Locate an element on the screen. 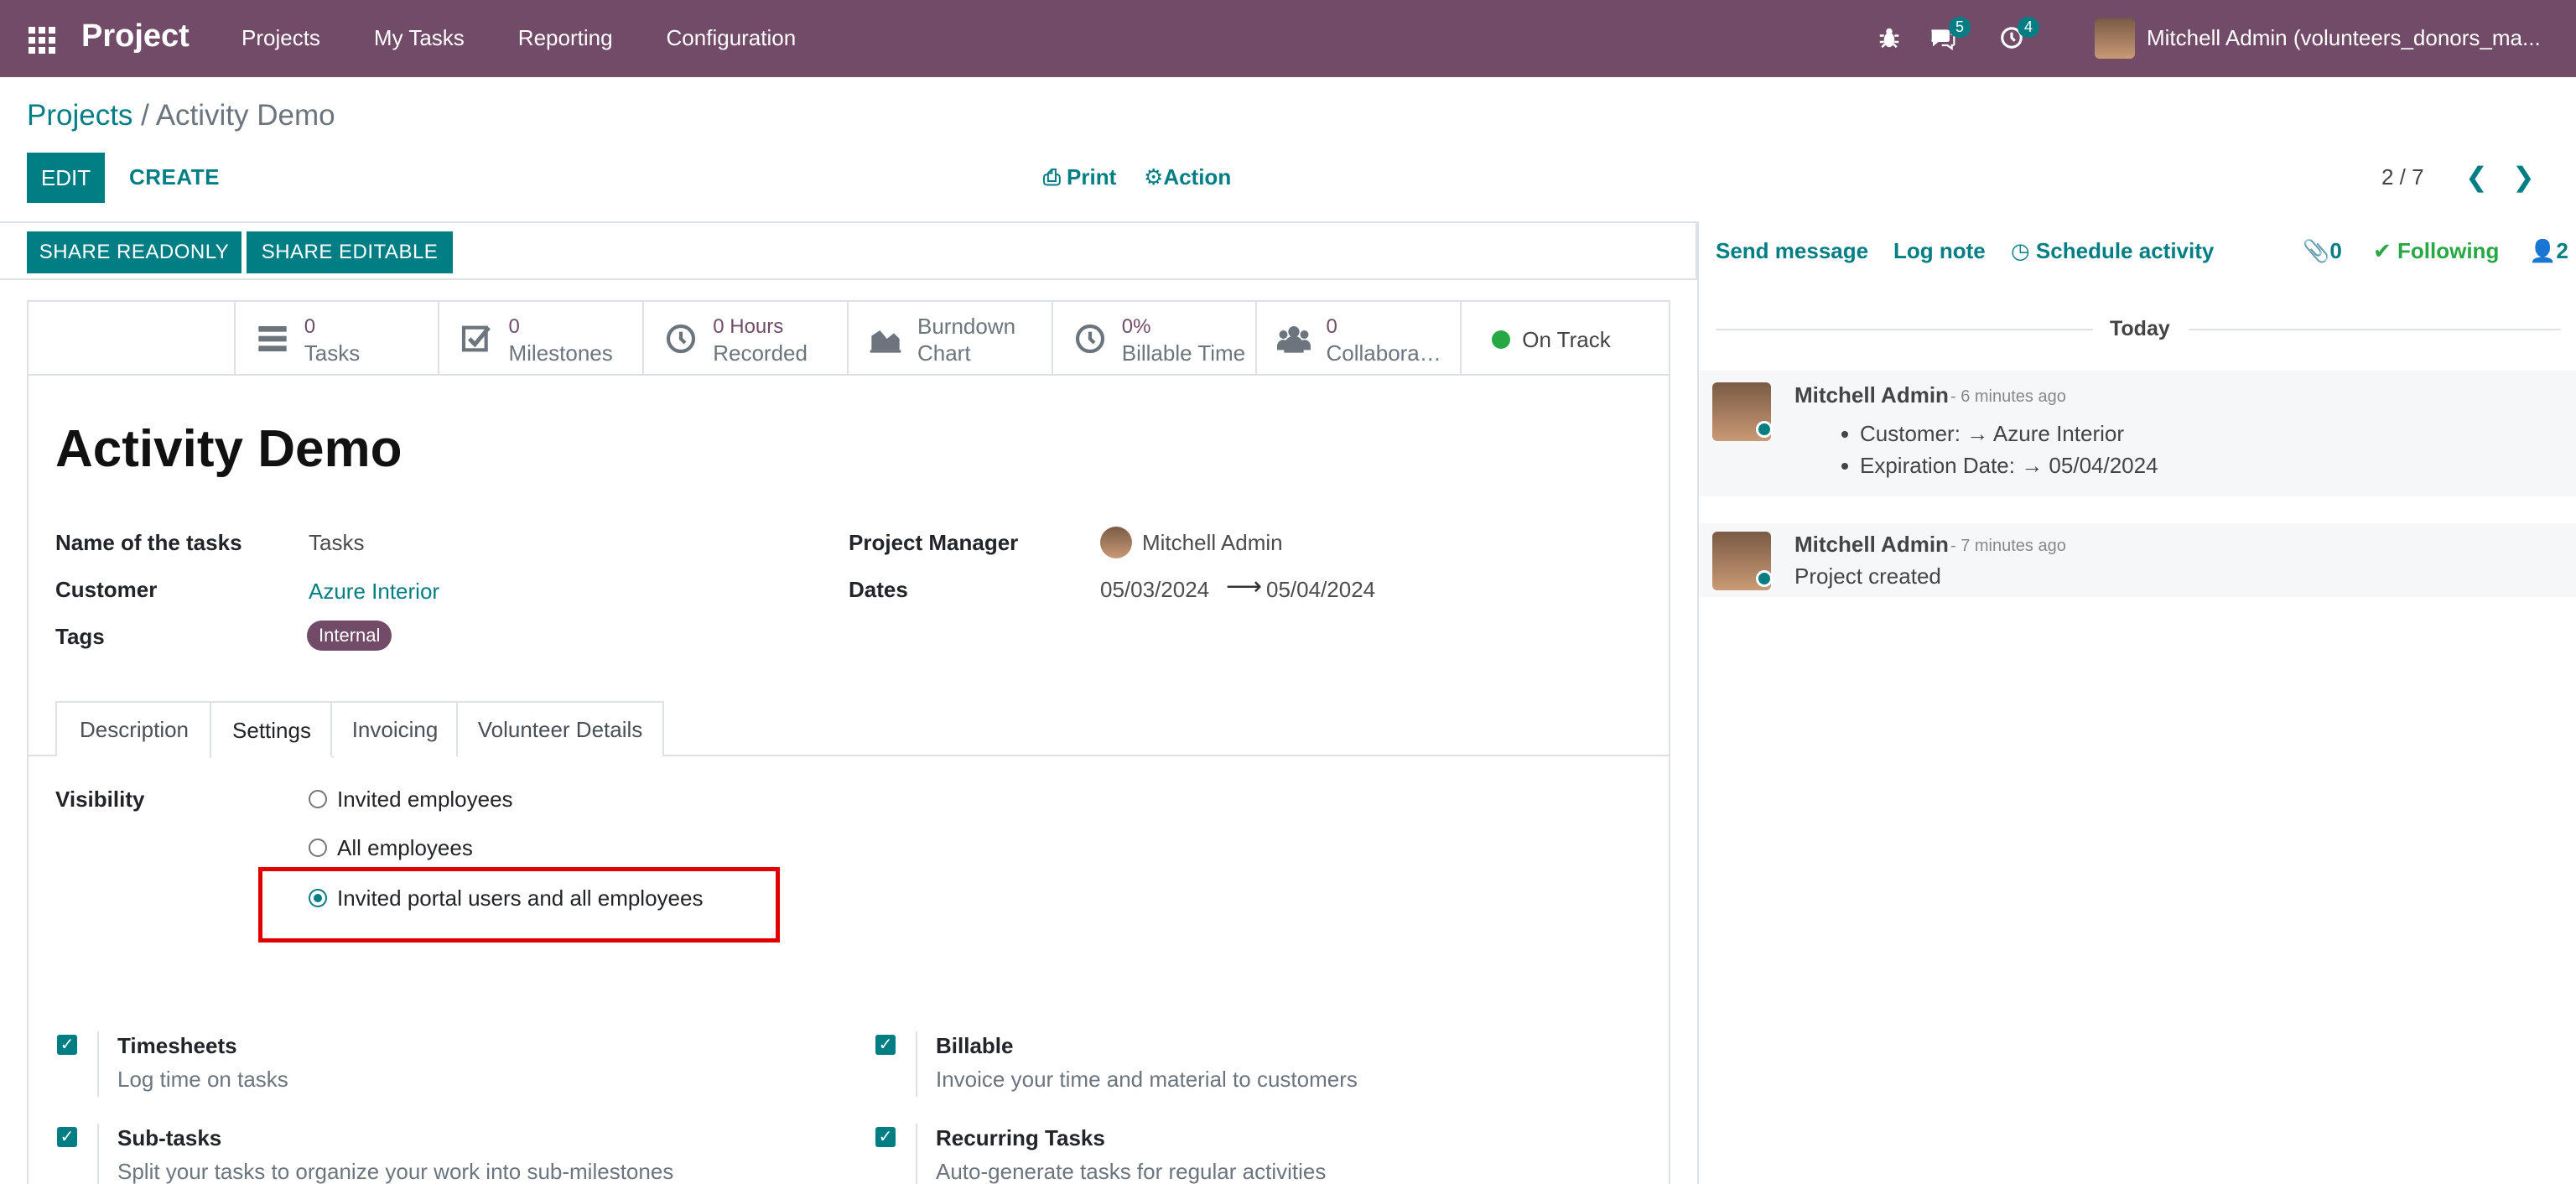 Image resolution: width=2576 pixels, height=1184 pixels. followers-button: 👤2 is located at coordinates (2548, 251).